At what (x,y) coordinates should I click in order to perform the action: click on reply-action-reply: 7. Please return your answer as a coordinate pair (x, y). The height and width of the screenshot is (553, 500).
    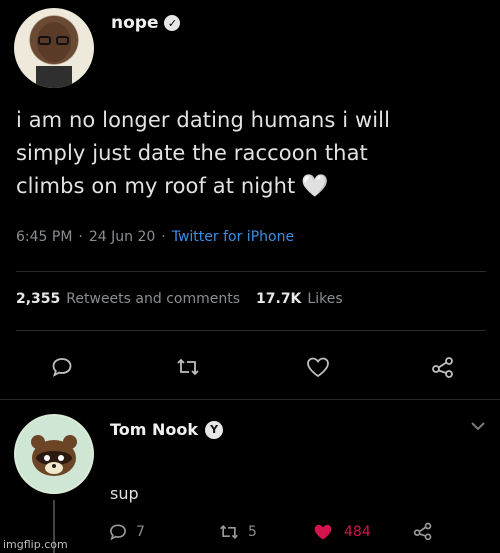
    Looking at the image, I should click on (126, 532).